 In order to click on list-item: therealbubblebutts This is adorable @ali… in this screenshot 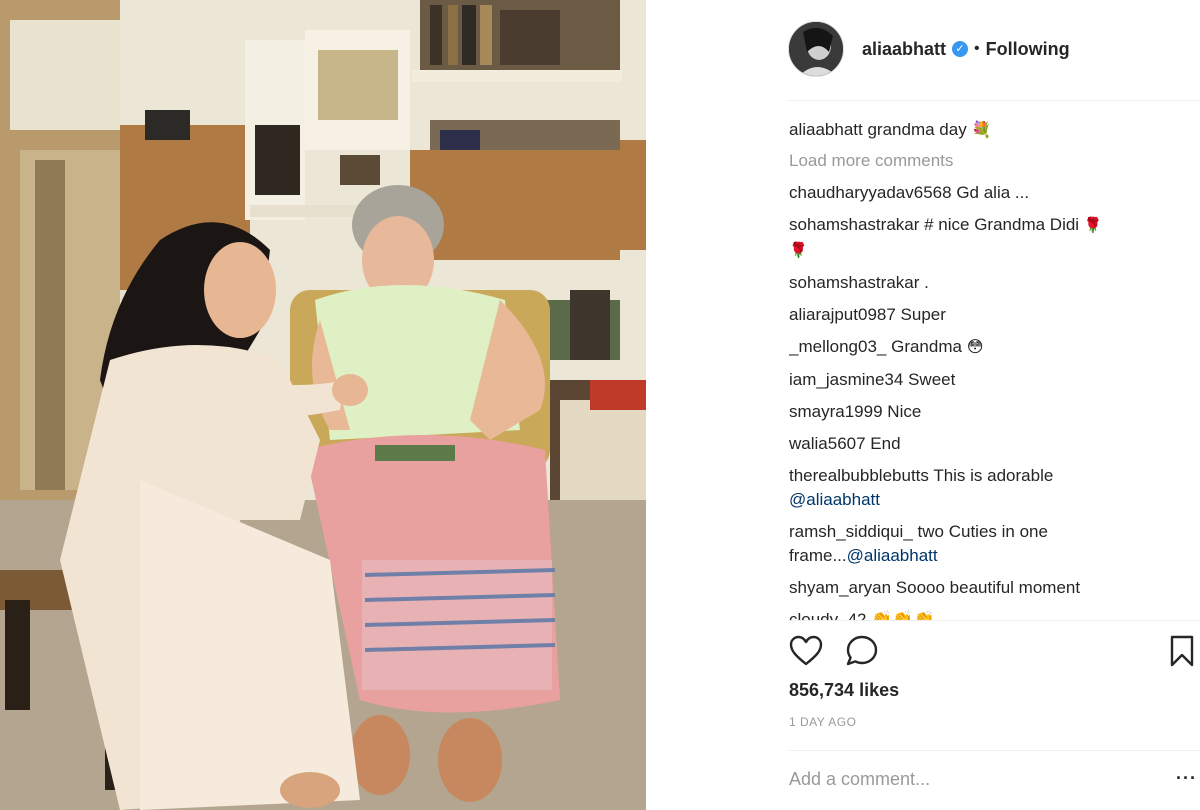, I will do `click(989, 488)`.